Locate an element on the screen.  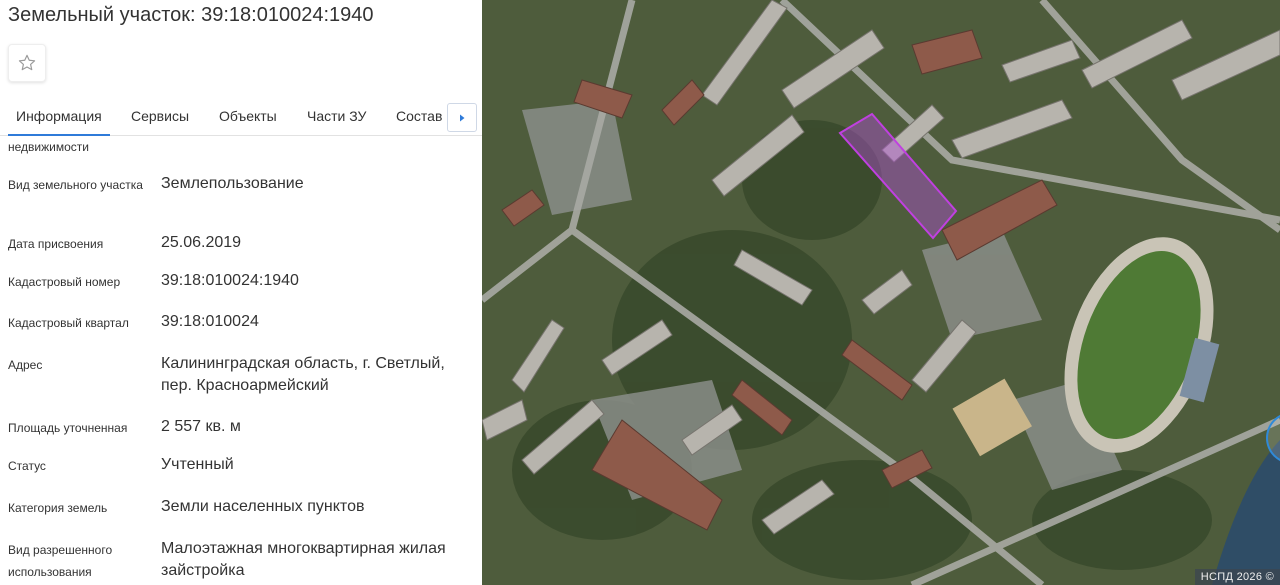
row-label: Кадастровый номер is located at coordinates (64, 282).